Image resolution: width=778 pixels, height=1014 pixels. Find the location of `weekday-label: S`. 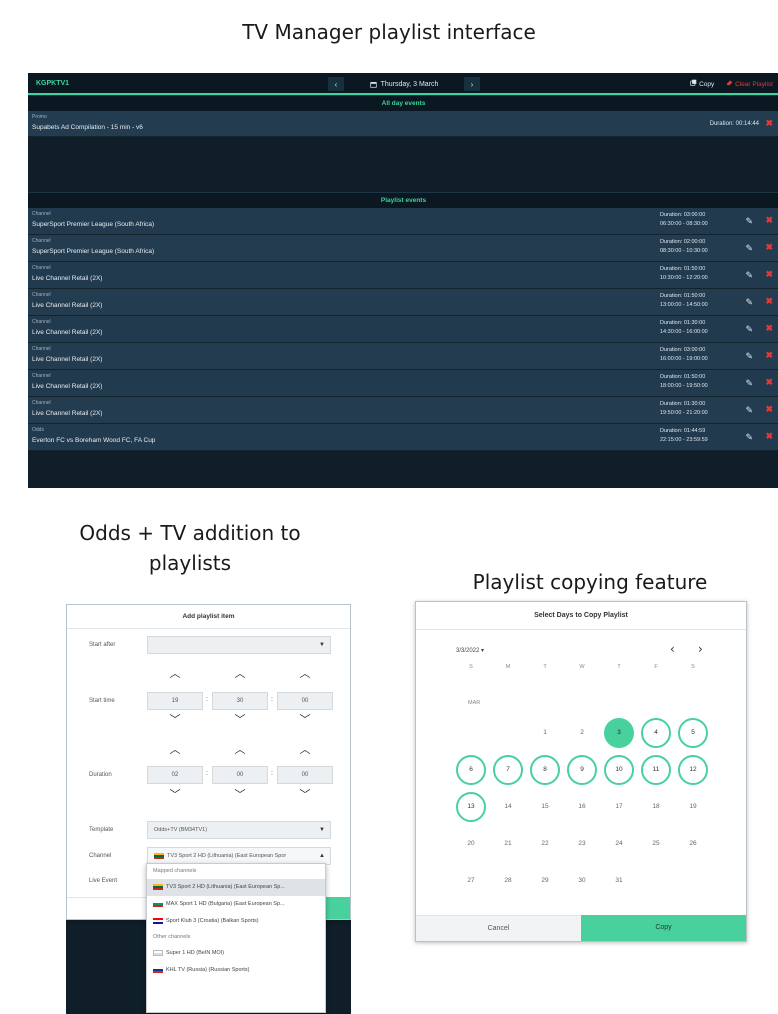

weekday-label: S is located at coordinates (471, 667).